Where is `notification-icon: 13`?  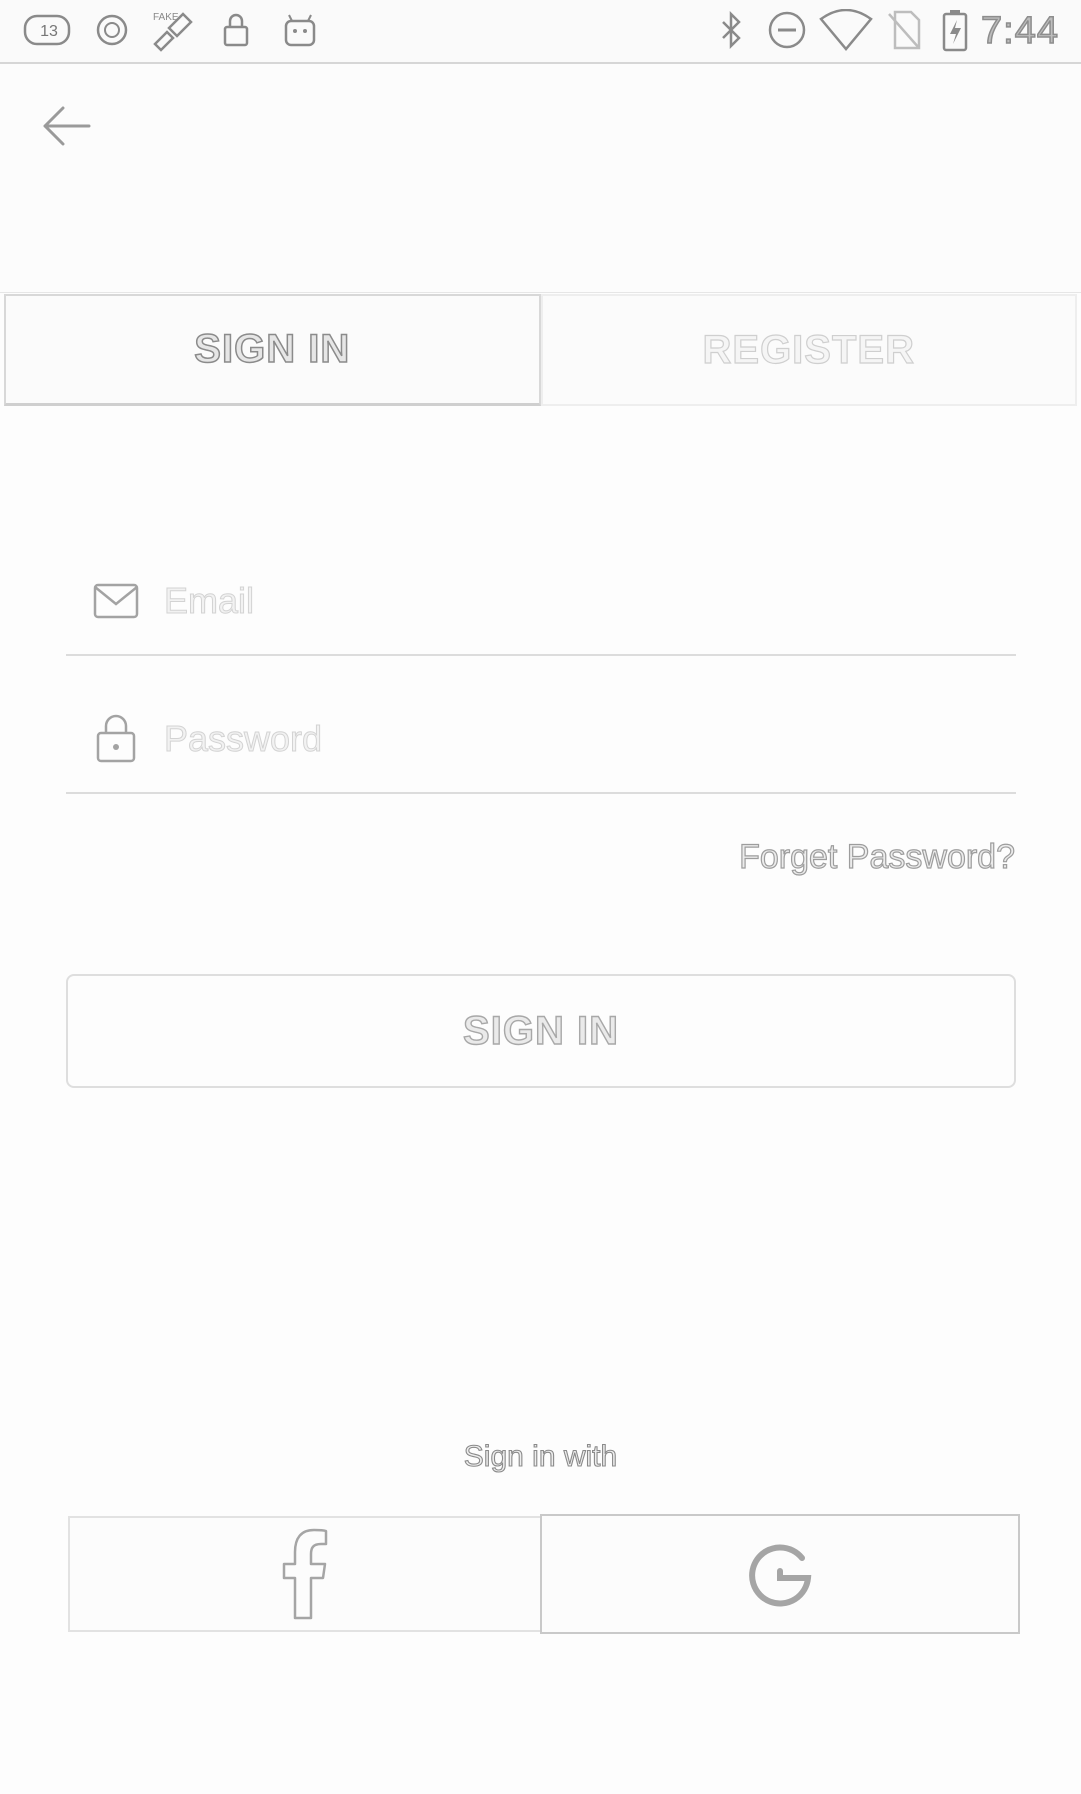
notification-icon: 13 is located at coordinates (48, 30).